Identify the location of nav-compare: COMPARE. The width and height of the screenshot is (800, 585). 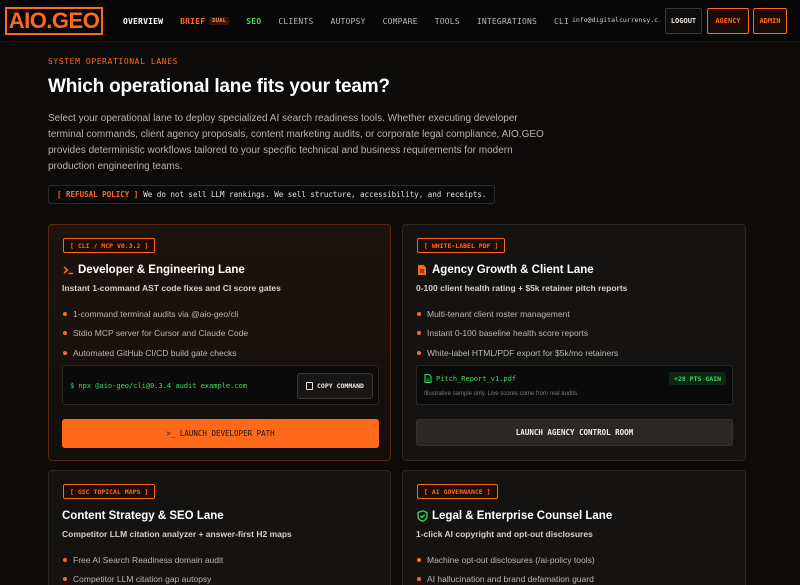
(400, 21).